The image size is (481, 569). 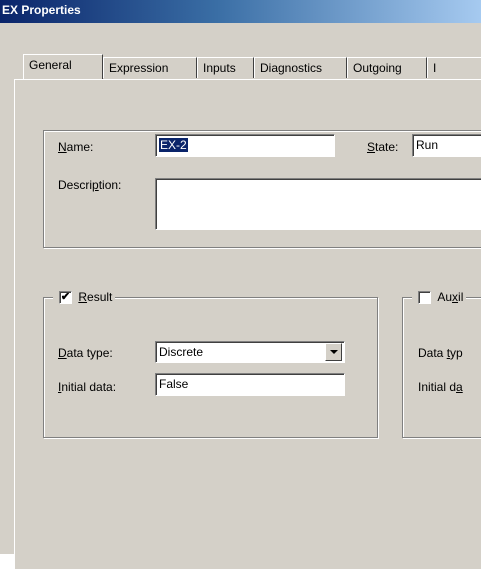 I want to click on state-value: Run, so click(x=427, y=145).